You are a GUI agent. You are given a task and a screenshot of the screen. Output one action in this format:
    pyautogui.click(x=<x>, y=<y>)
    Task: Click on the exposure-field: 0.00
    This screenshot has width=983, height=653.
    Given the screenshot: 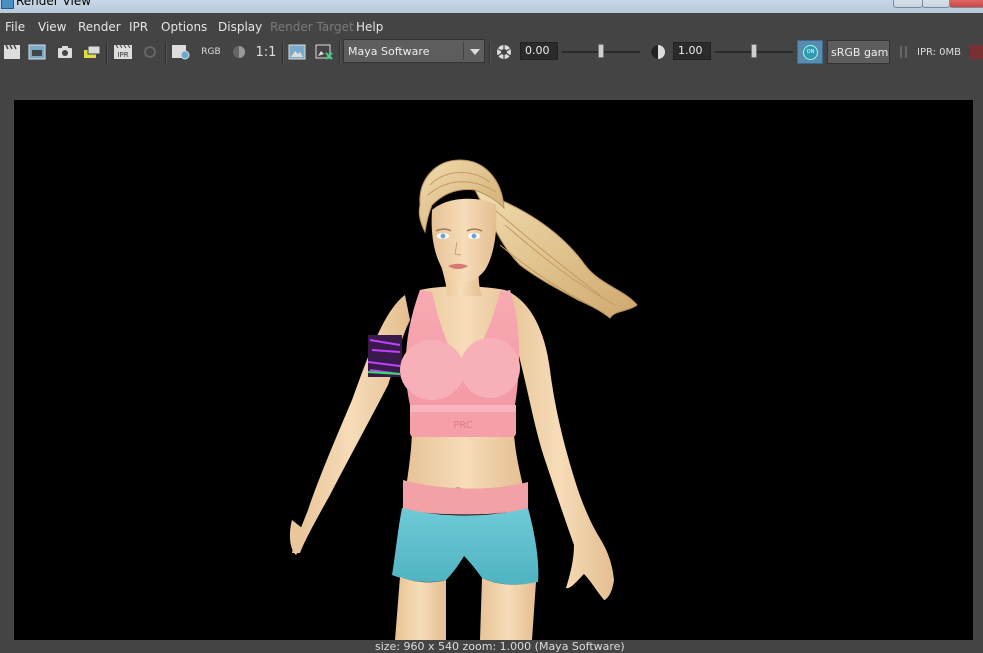 What is the action you would take?
    pyautogui.click(x=539, y=51)
    